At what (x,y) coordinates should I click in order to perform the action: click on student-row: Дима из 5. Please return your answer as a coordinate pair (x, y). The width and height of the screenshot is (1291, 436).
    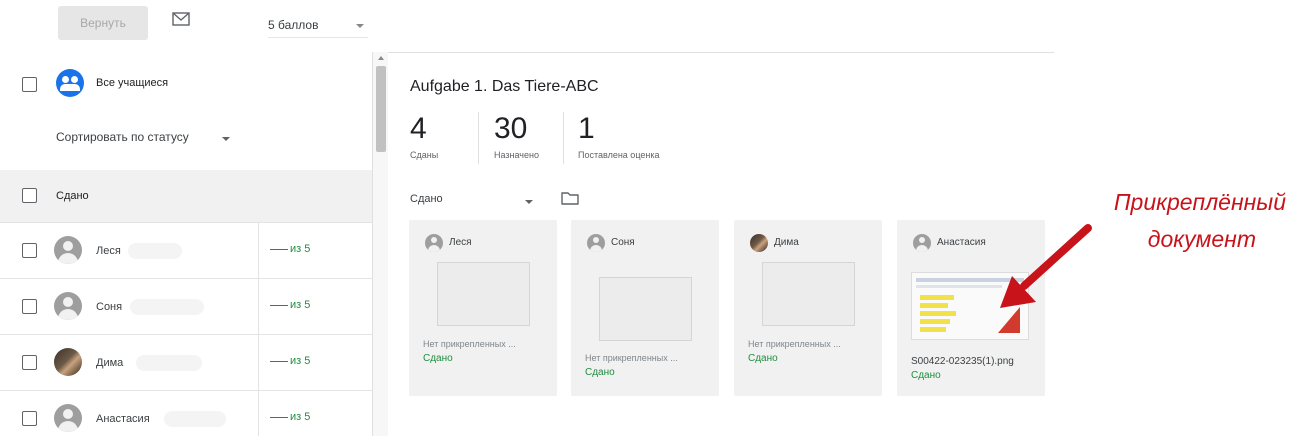
    Looking at the image, I should click on (186, 362).